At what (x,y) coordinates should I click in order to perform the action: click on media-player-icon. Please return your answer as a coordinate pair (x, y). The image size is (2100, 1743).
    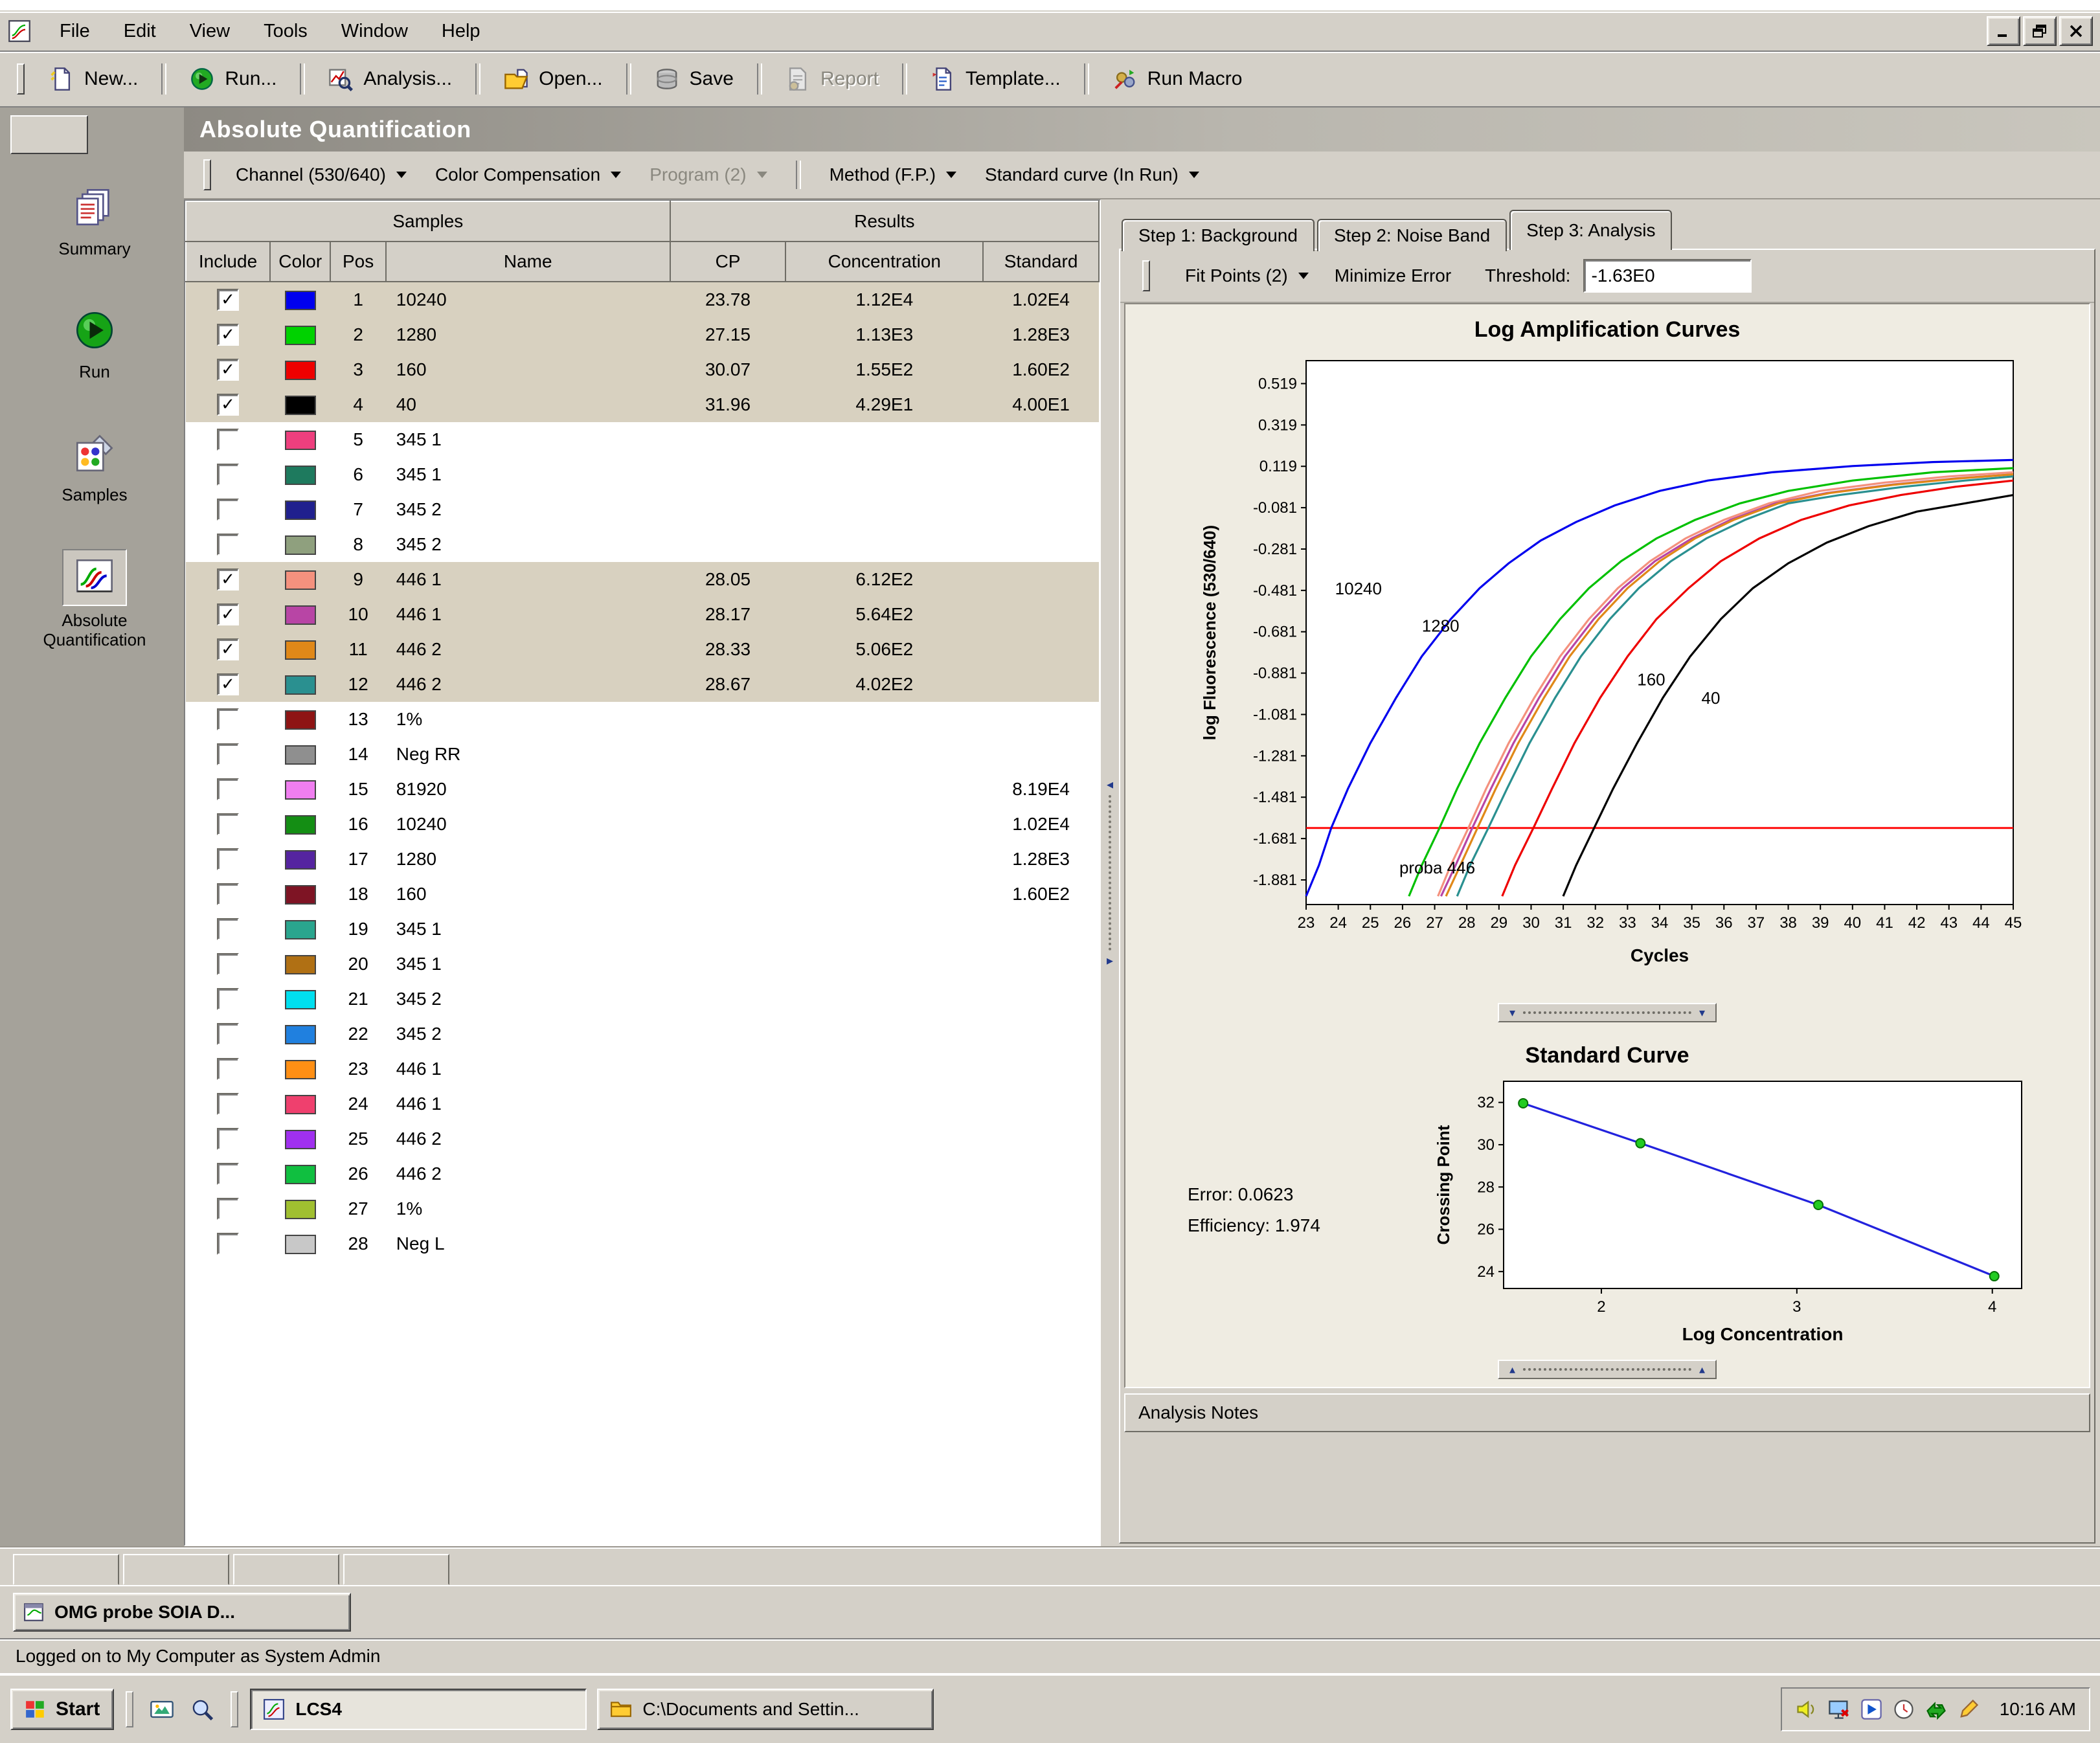
    Looking at the image, I should click on (1871, 1709).